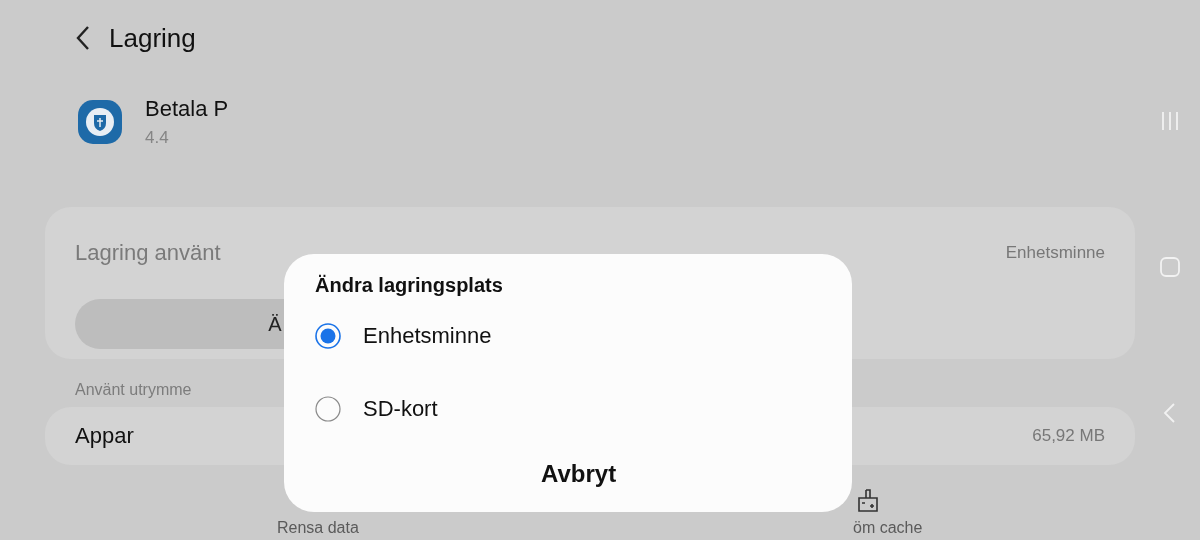  I want to click on app-name: Betala P, so click(187, 109).